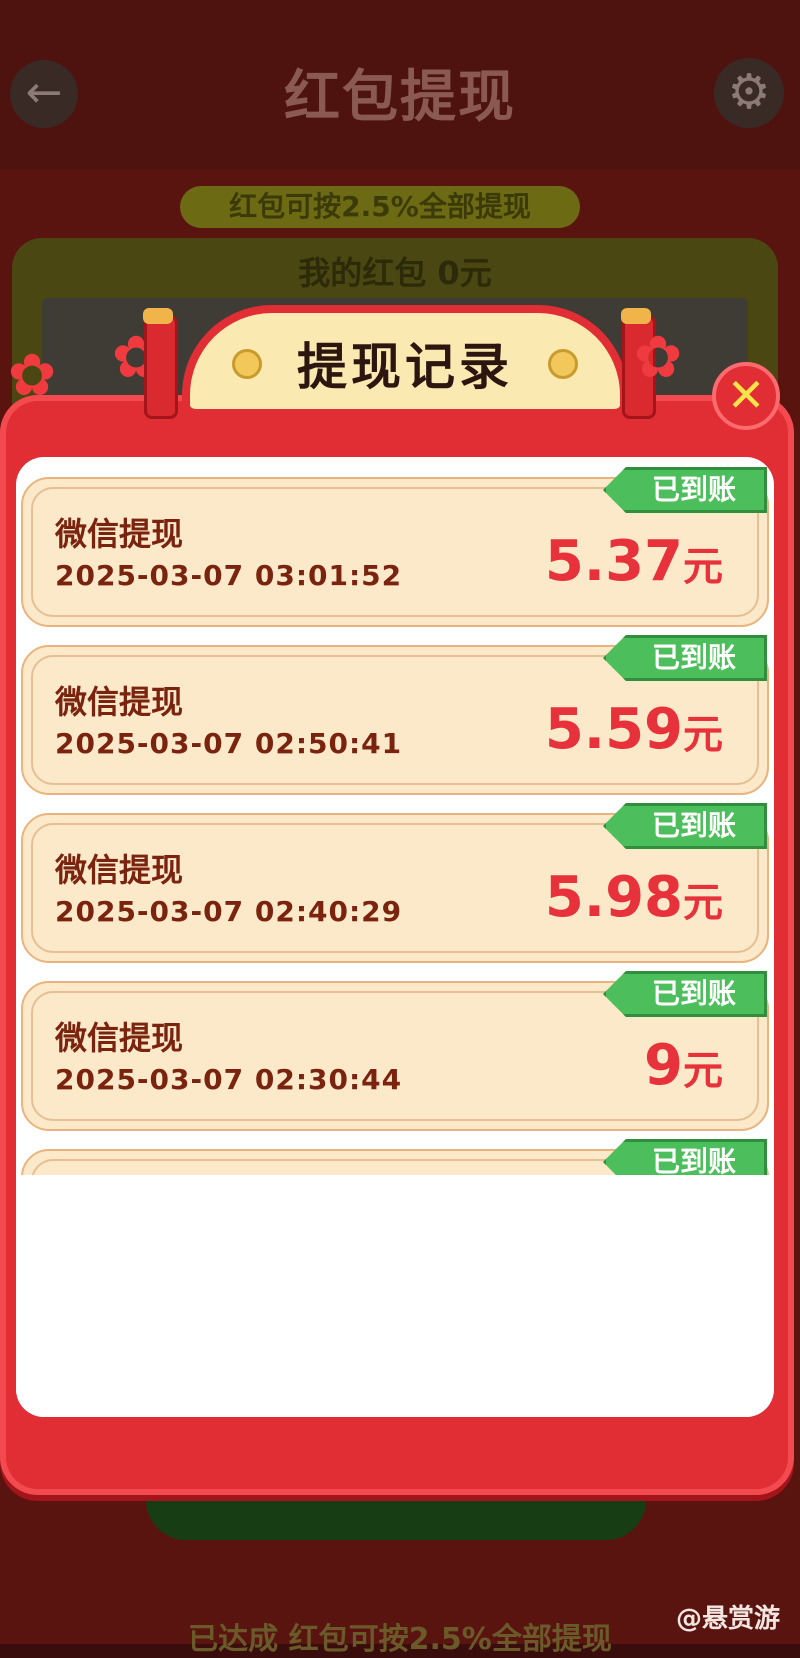  Describe the element at coordinates (395, 1051) in the screenshot. I see `record-item: 微信提现 2025-03-07 02:30:44 9元 已到账` at that location.